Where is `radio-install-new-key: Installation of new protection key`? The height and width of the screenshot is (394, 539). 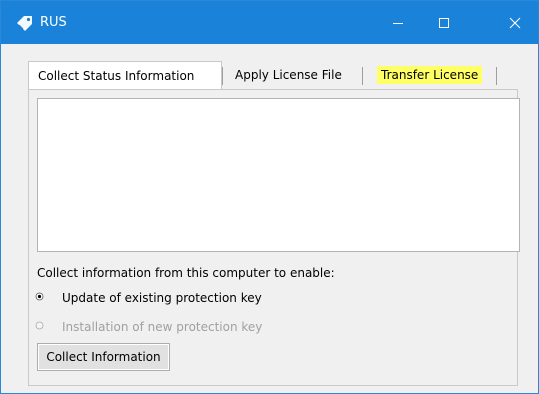 radio-install-new-key: Installation of new protection key is located at coordinates (148, 327).